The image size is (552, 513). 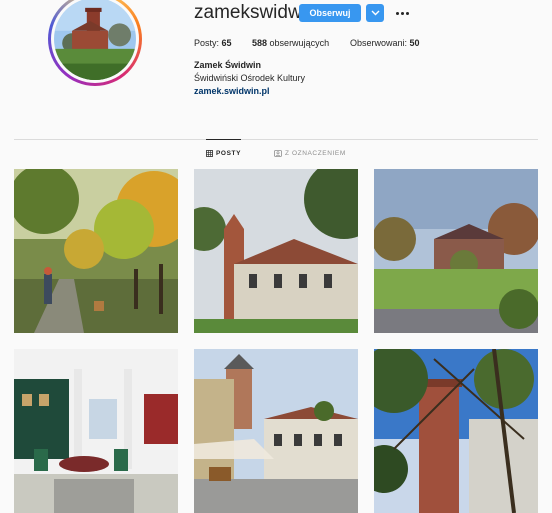 I want to click on follow-button: Obserwuj, so click(x=330, y=13).